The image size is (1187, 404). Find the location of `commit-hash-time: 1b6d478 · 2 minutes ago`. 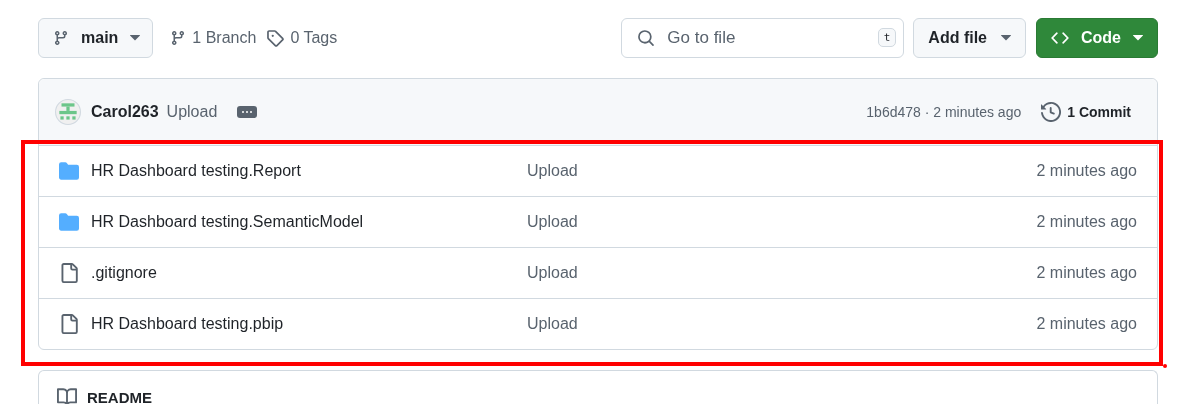

commit-hash-time: 1b6d478 · 2 minutes ago is located at coordinates (944, 112).